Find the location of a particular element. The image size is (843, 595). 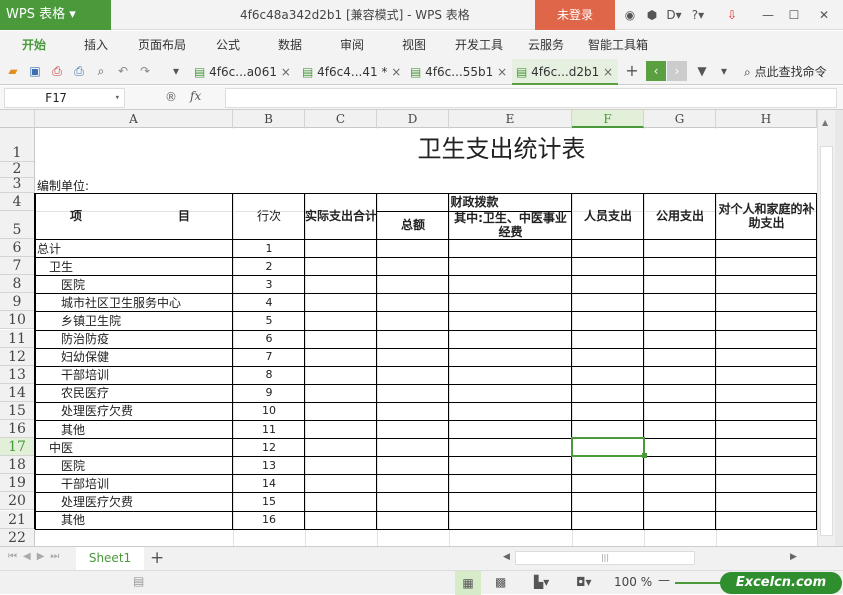

row-header-10: 10 is located at coordinates (17, 320).